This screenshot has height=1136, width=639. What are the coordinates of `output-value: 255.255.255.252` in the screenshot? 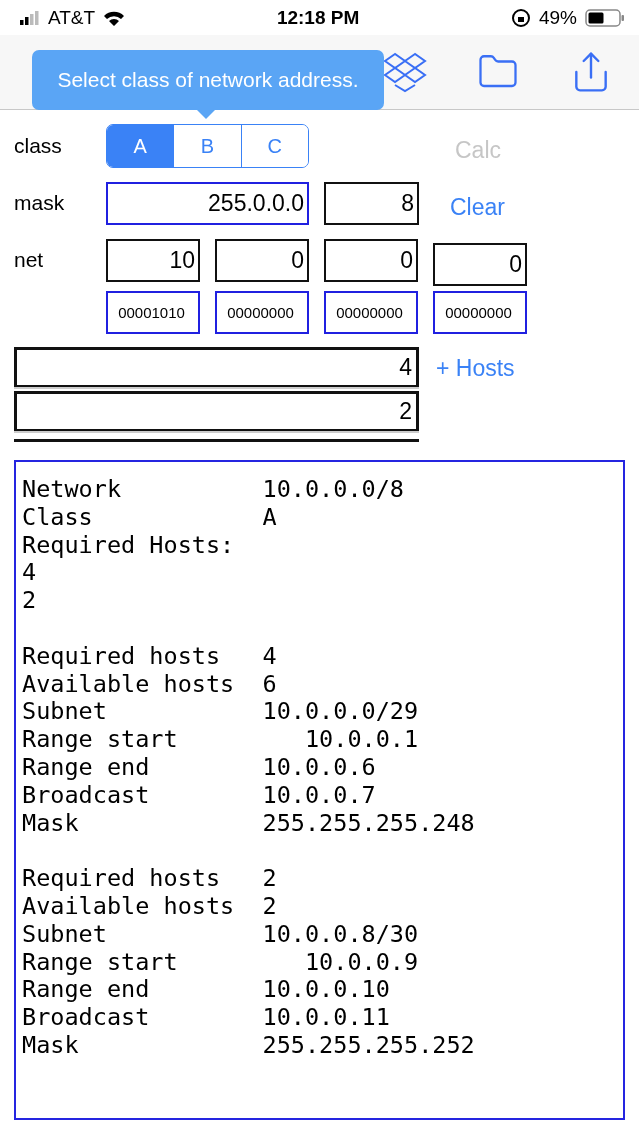 It's located at (368, 1045).